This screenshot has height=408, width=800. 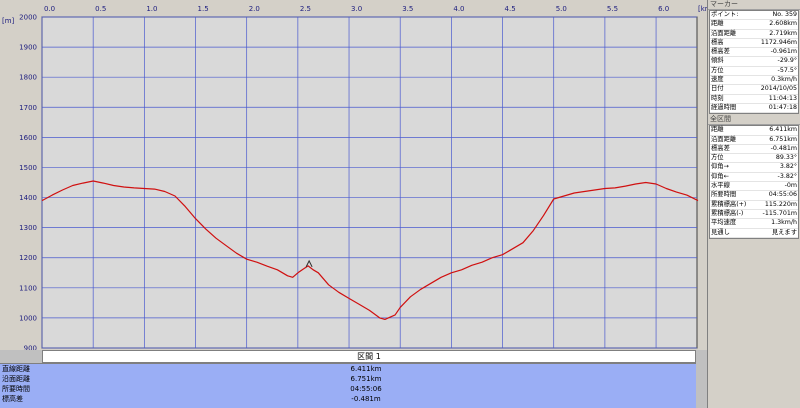 What do you see at coordinates (787, 61) in the screenshot?
I see `marker-info-value: -29.9°` at bounding box center [787, 61].